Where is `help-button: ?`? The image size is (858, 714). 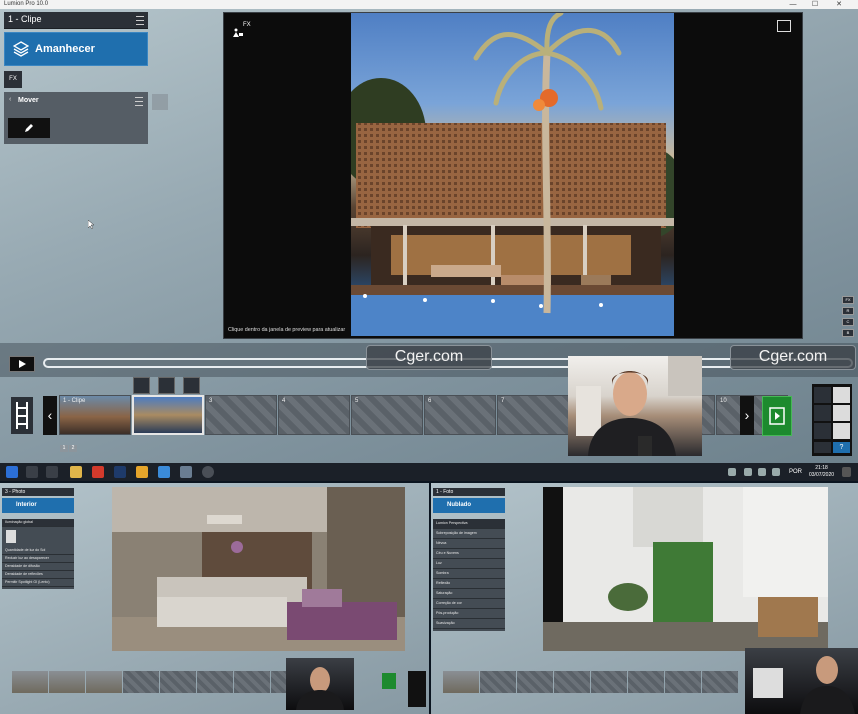
help-button: ? is located at coordinates (841, 447).